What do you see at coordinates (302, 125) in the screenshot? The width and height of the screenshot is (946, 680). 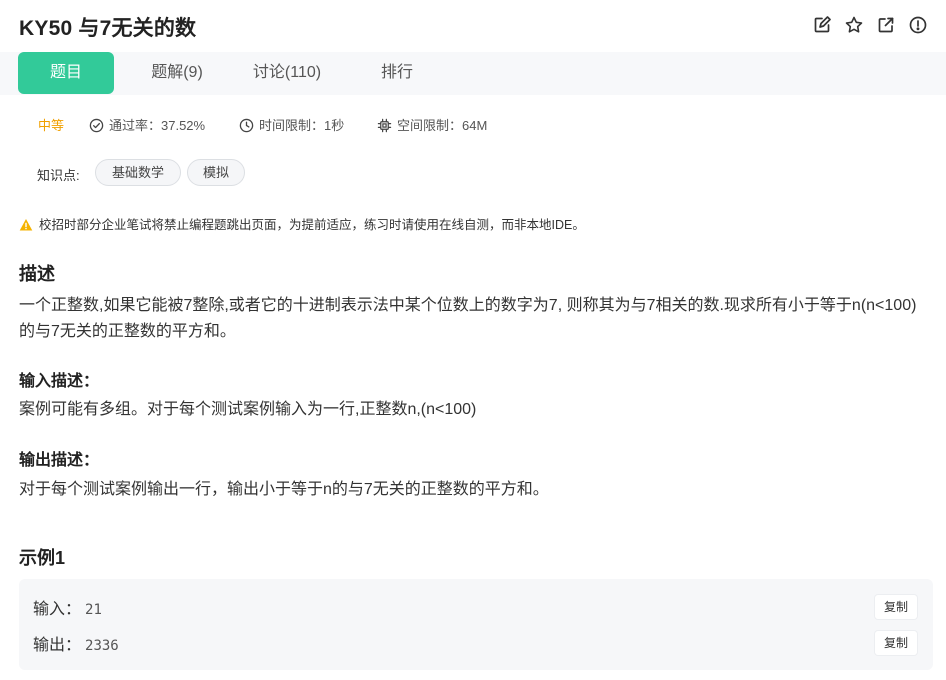 I see `time-limit-text: 时间限制：1秒` at bounding box center [302, 125].